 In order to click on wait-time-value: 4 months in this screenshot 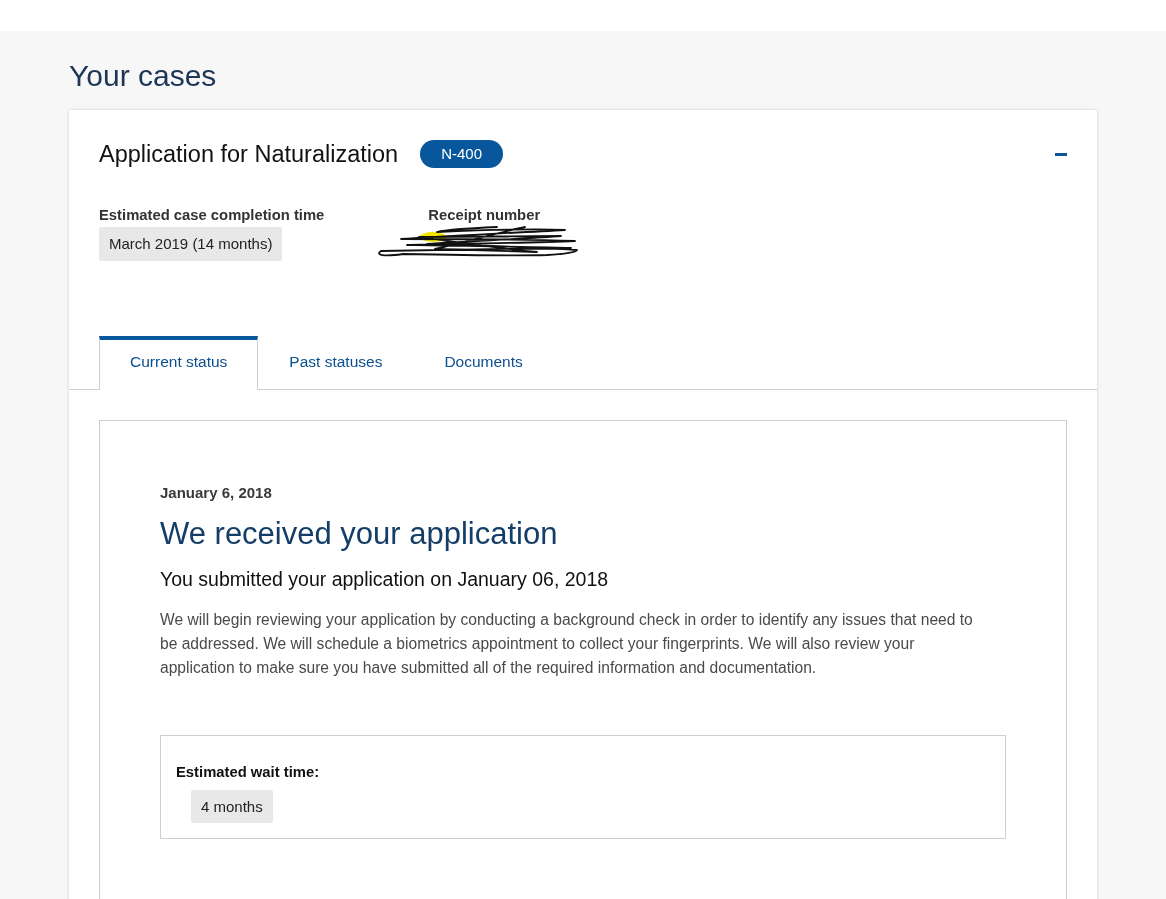, I will do `click(232, 806)`.